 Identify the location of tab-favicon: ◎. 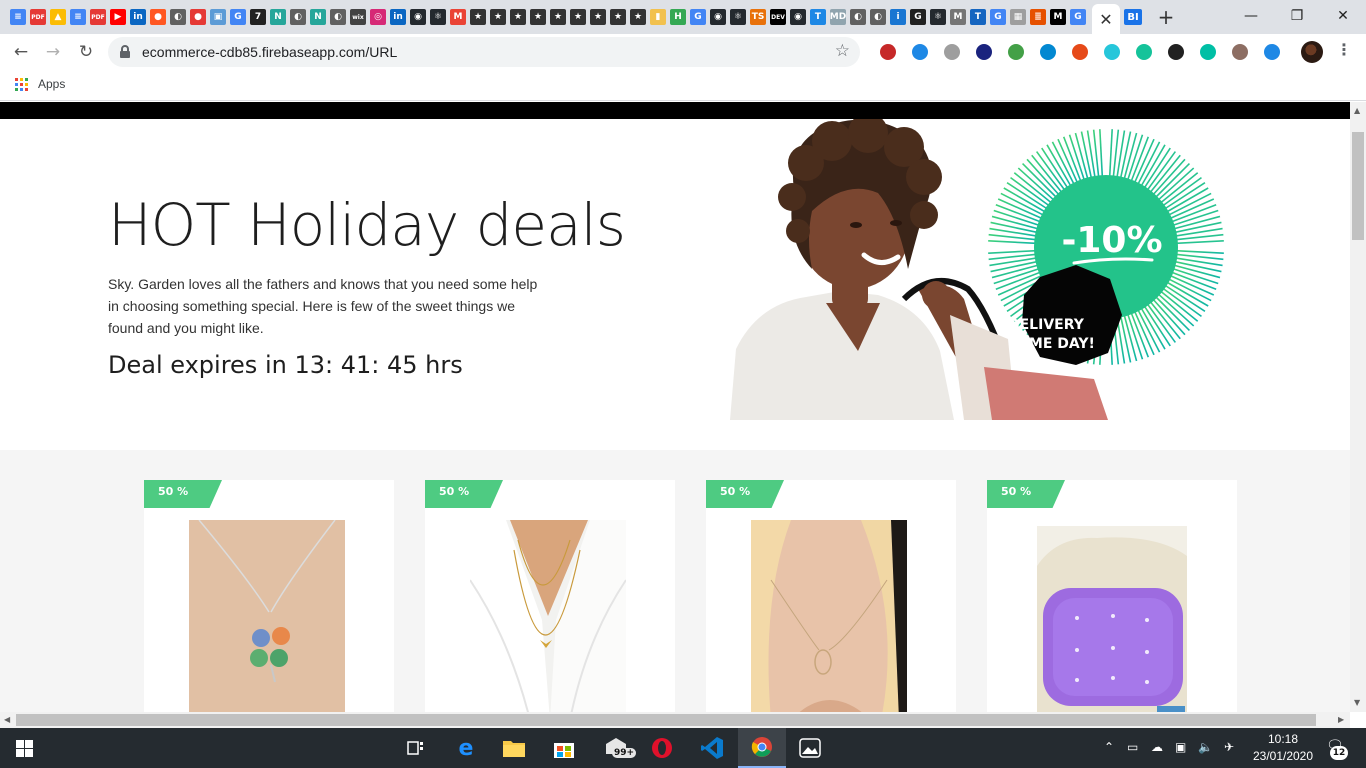
(378, 17).